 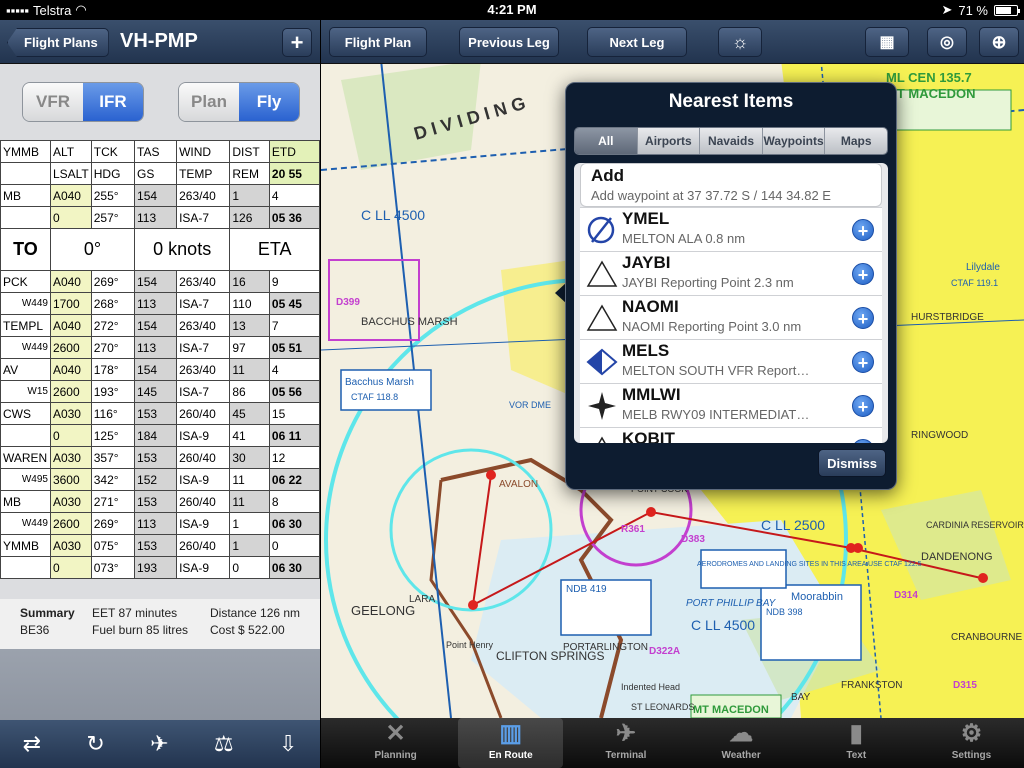 What do you see at coordinates (731, 317) in the screenshot?
I see `list-item: NAOMI NAOMI Reporting Point 3.0 nm +` at bounding box center [731, 317].